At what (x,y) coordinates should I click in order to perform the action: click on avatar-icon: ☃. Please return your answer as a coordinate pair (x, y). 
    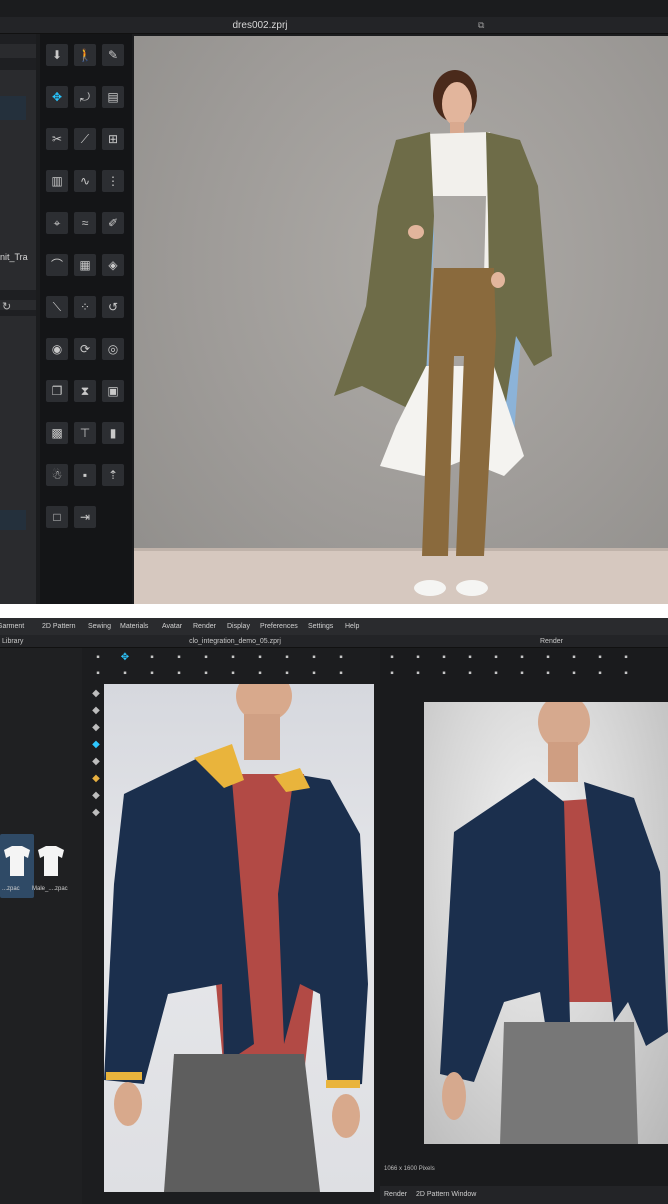
    Looking at the image, I should click on (57, 475).